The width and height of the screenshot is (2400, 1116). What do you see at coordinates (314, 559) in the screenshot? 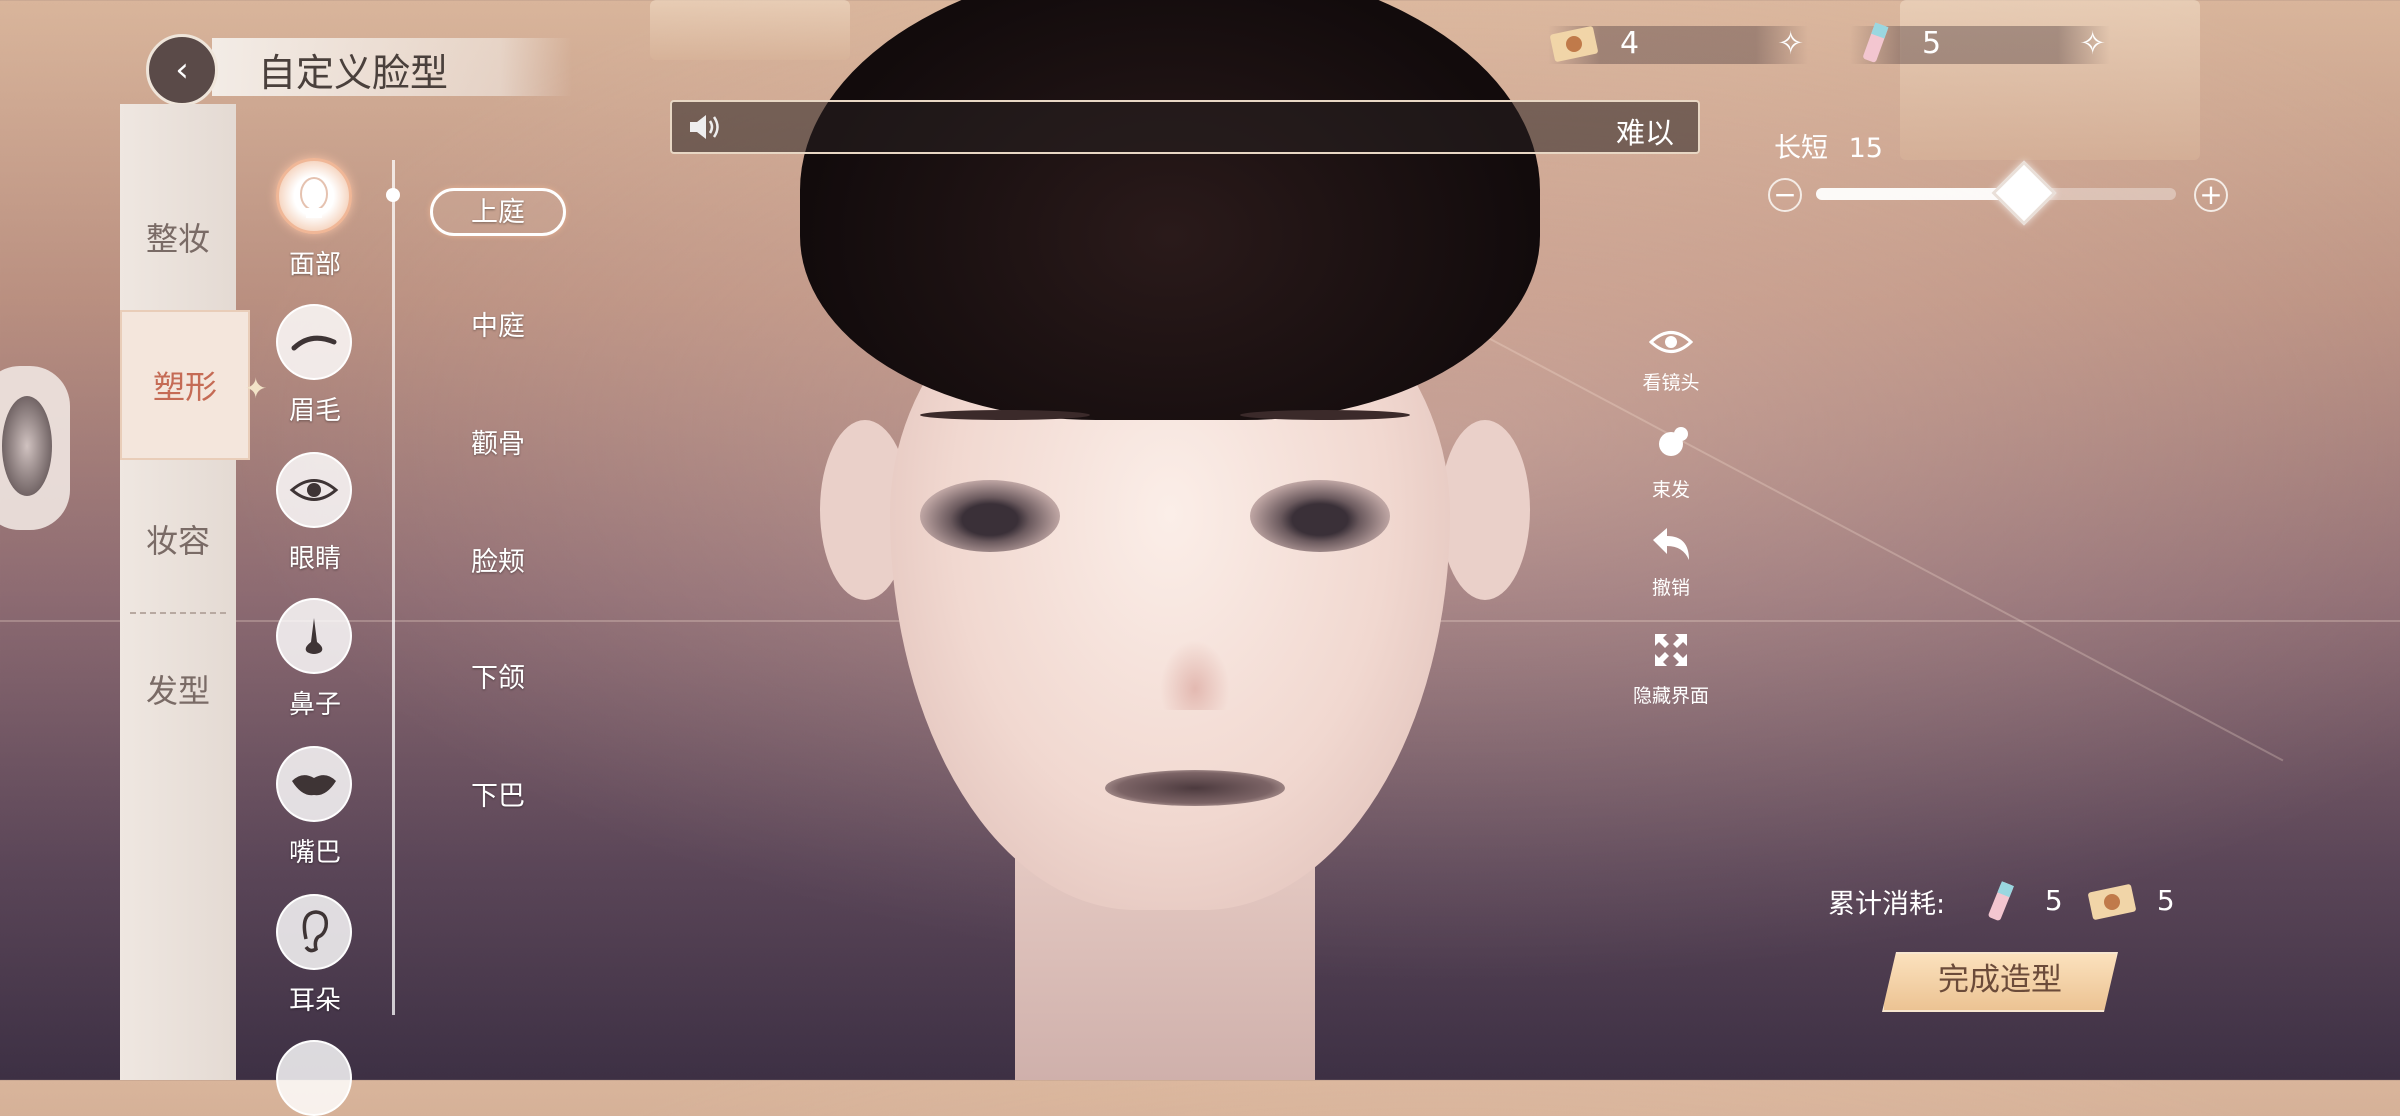
I see `part-eye-label: 眼睛` at bounding box center [314, 559].